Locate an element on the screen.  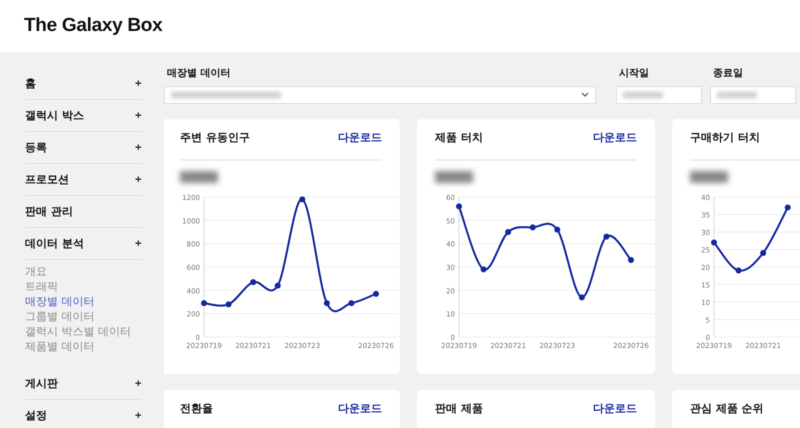
sidebar-item: 설정 + is located at coordinates (83, 414).